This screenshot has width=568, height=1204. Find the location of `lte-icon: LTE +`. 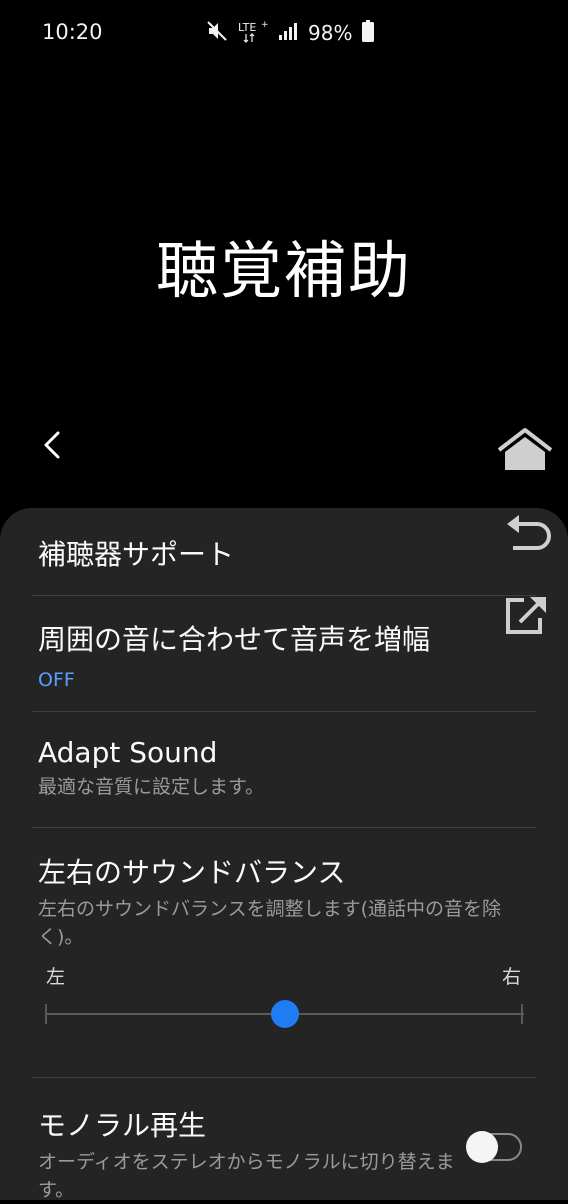

lte-icon: LTE + is located at coordinates (253, 33).